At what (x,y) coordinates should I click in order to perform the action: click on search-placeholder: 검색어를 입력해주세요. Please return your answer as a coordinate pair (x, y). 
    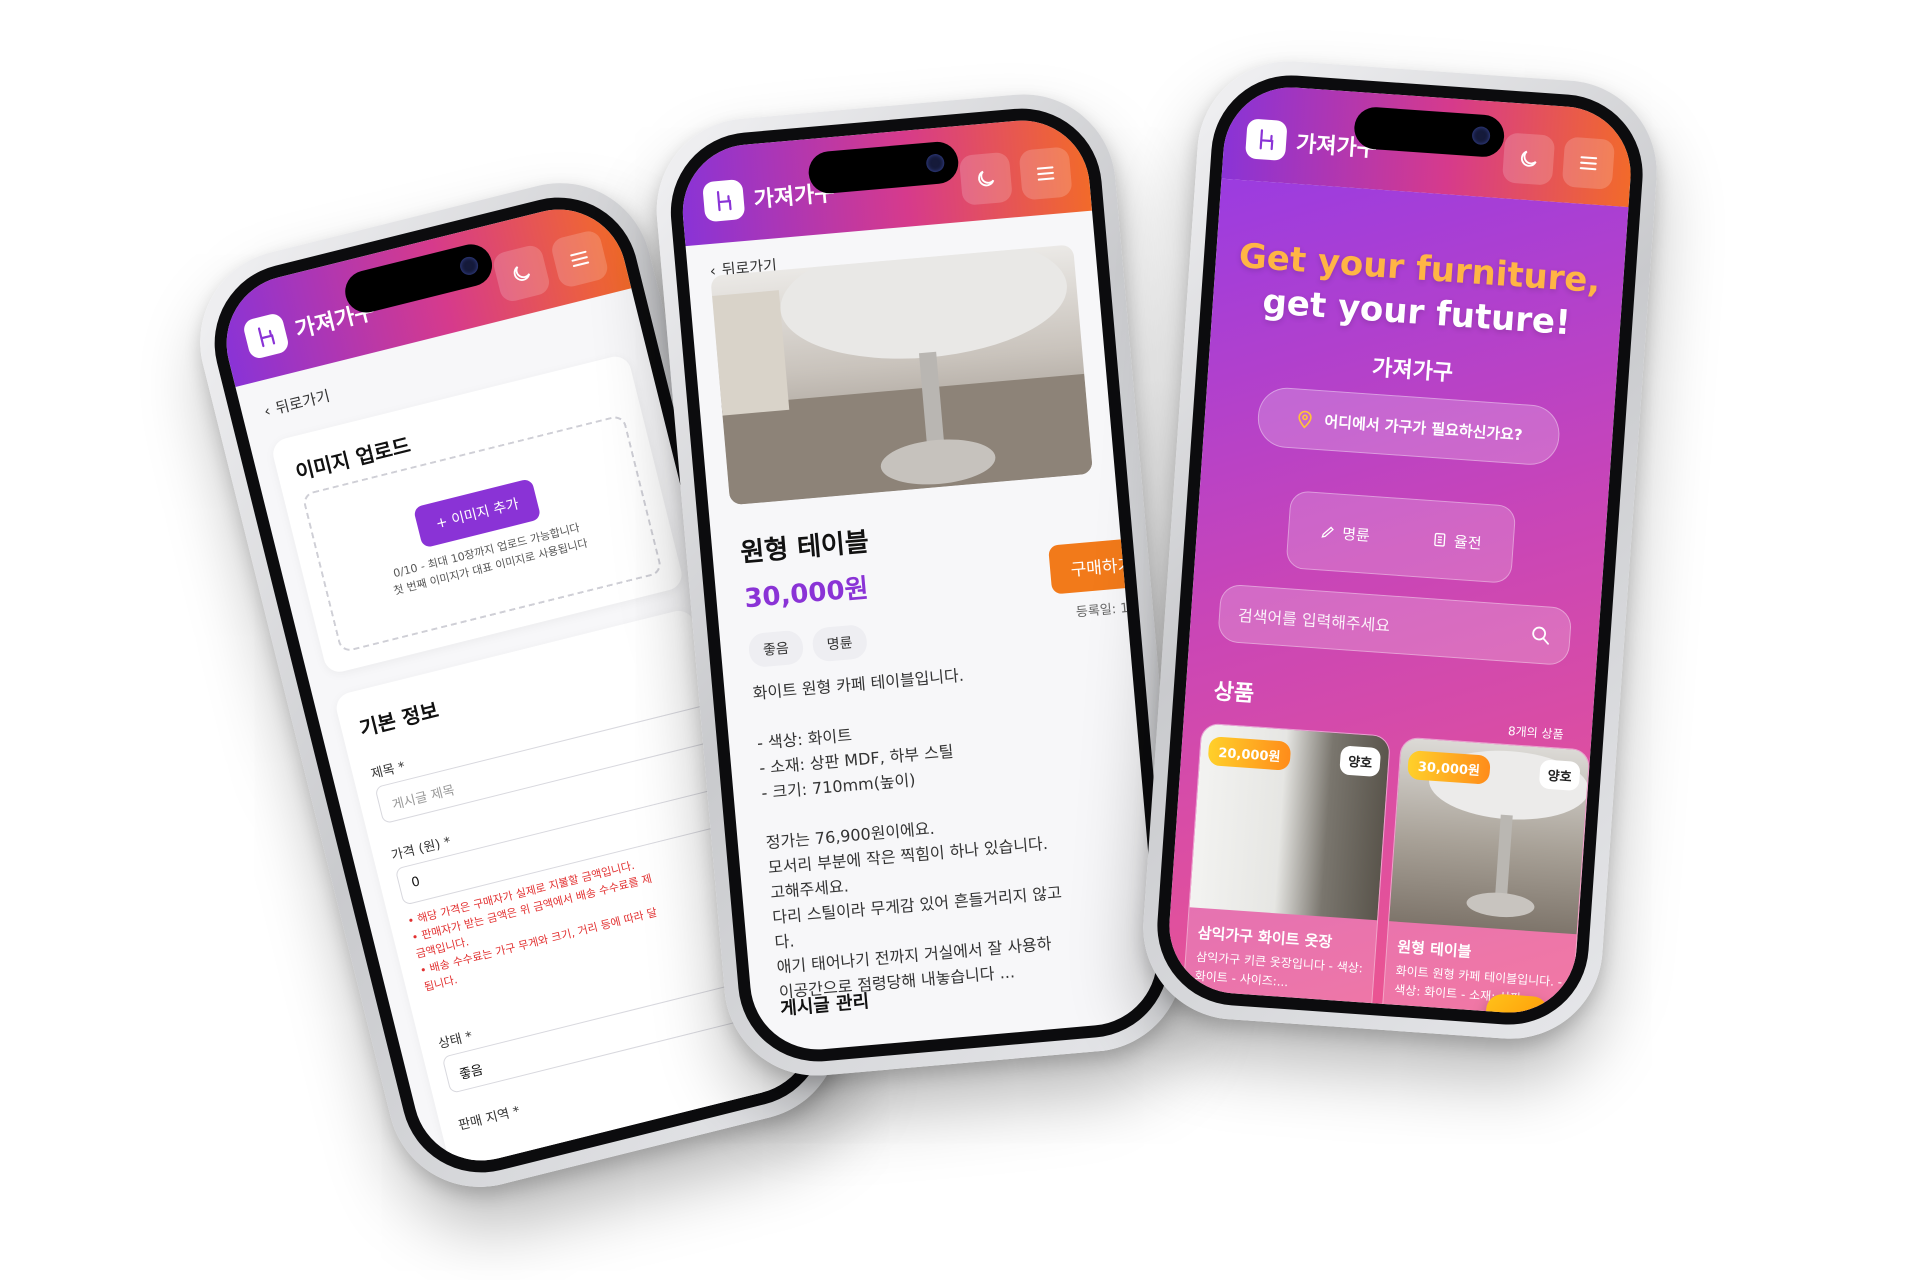
    Looking at the image, I should click on (1314, 620).